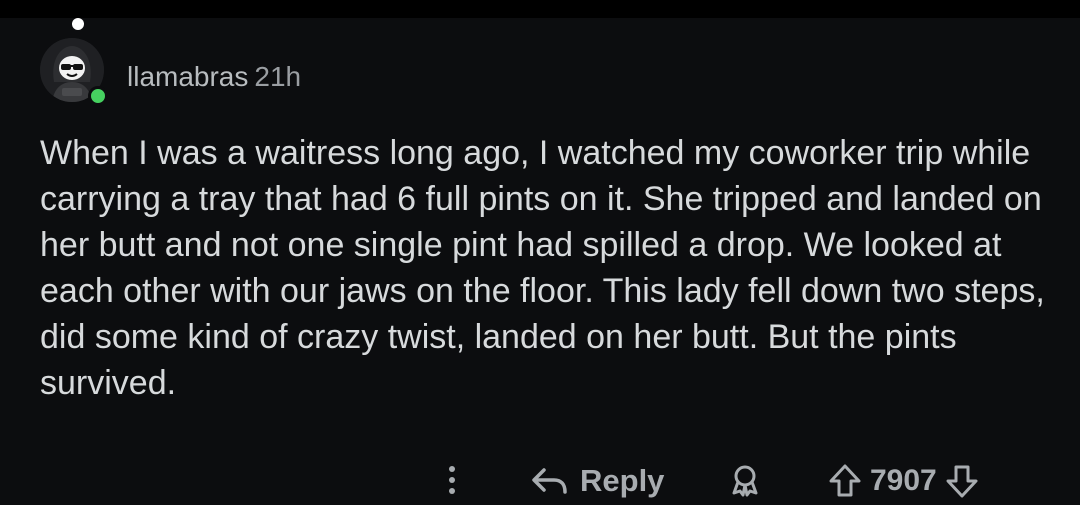 This screenshot has height=505, width=1080. Describe the element at coordinates (187, 76) in the screenshot. I see `author-name: llamabras` at that location.